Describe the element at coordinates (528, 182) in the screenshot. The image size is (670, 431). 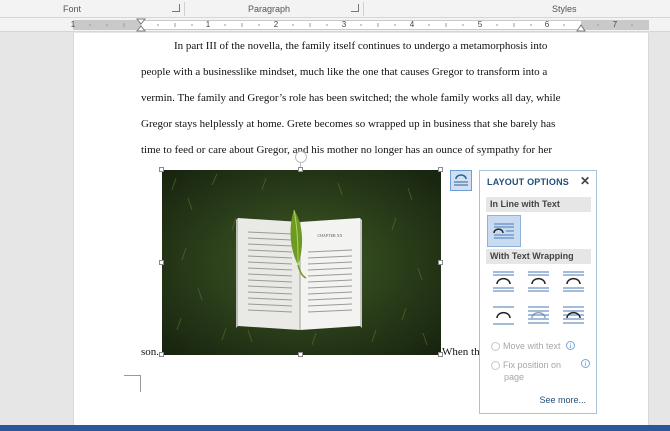
I see `layout-options-title: LAYOUT OPTIONS` at that location.